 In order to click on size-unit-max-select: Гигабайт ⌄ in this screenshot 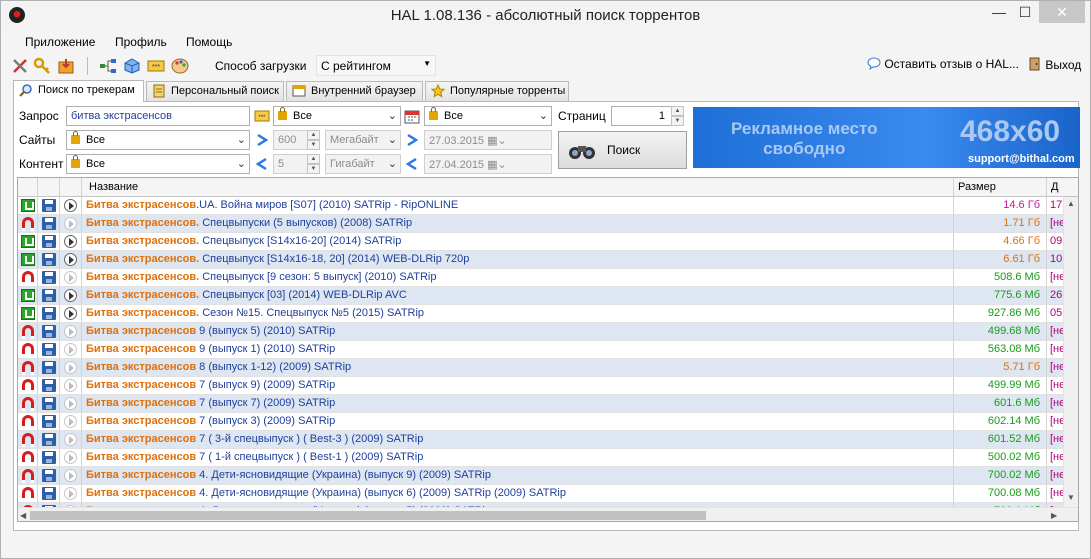, I will do `click(363, 164)`.